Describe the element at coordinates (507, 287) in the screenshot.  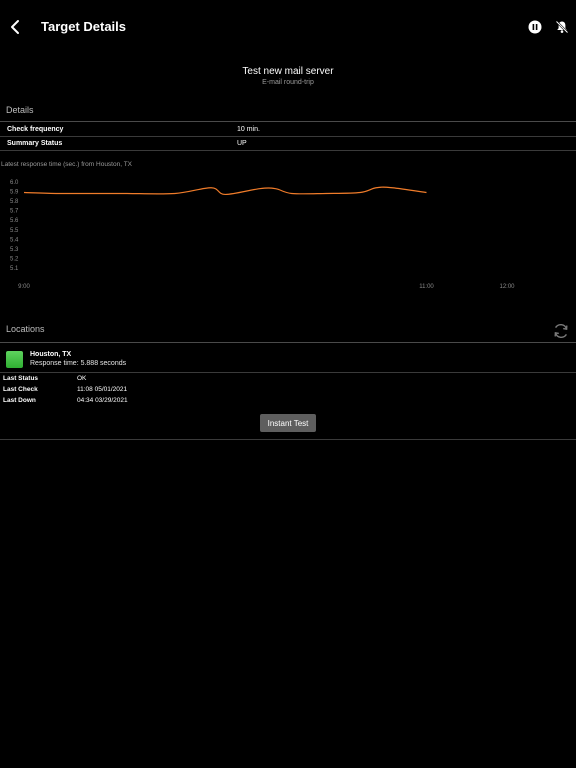
I see `x-tick-label: 12:00` at that location.